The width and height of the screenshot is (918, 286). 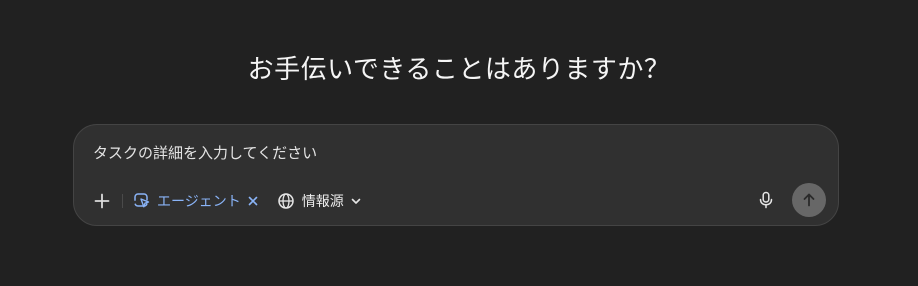 What do you see at coordinates (459, 70) in the screenshot?
I see `page-heading: お手伝いできることはありますか？` at bounding box center [459, 70].